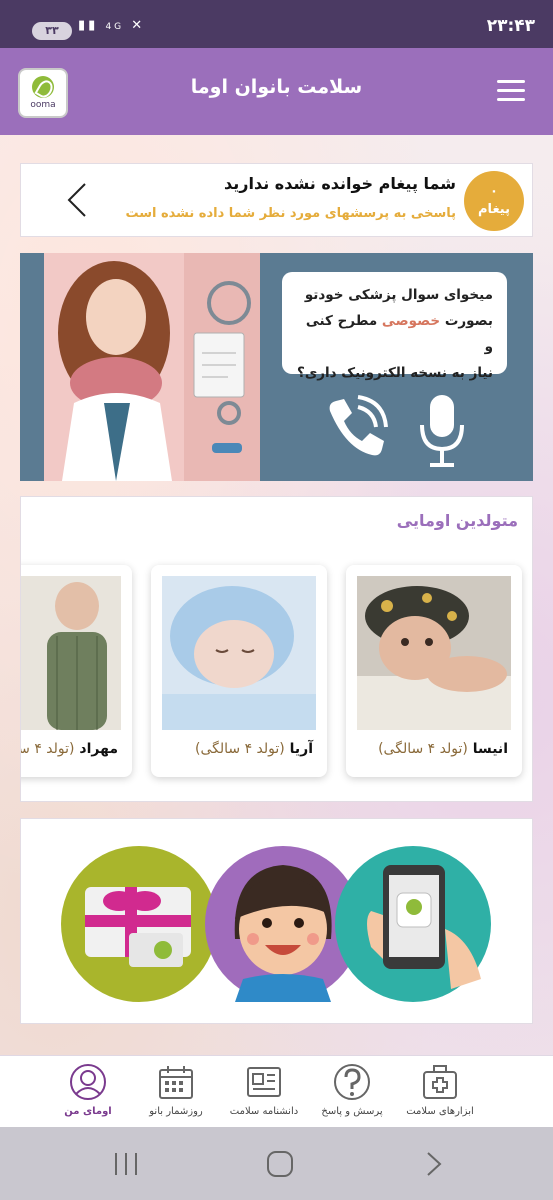 Image resolution: width=553 pixels, height=1200 pixels. I want to click on logo-text: ooma, so click(43, 105).